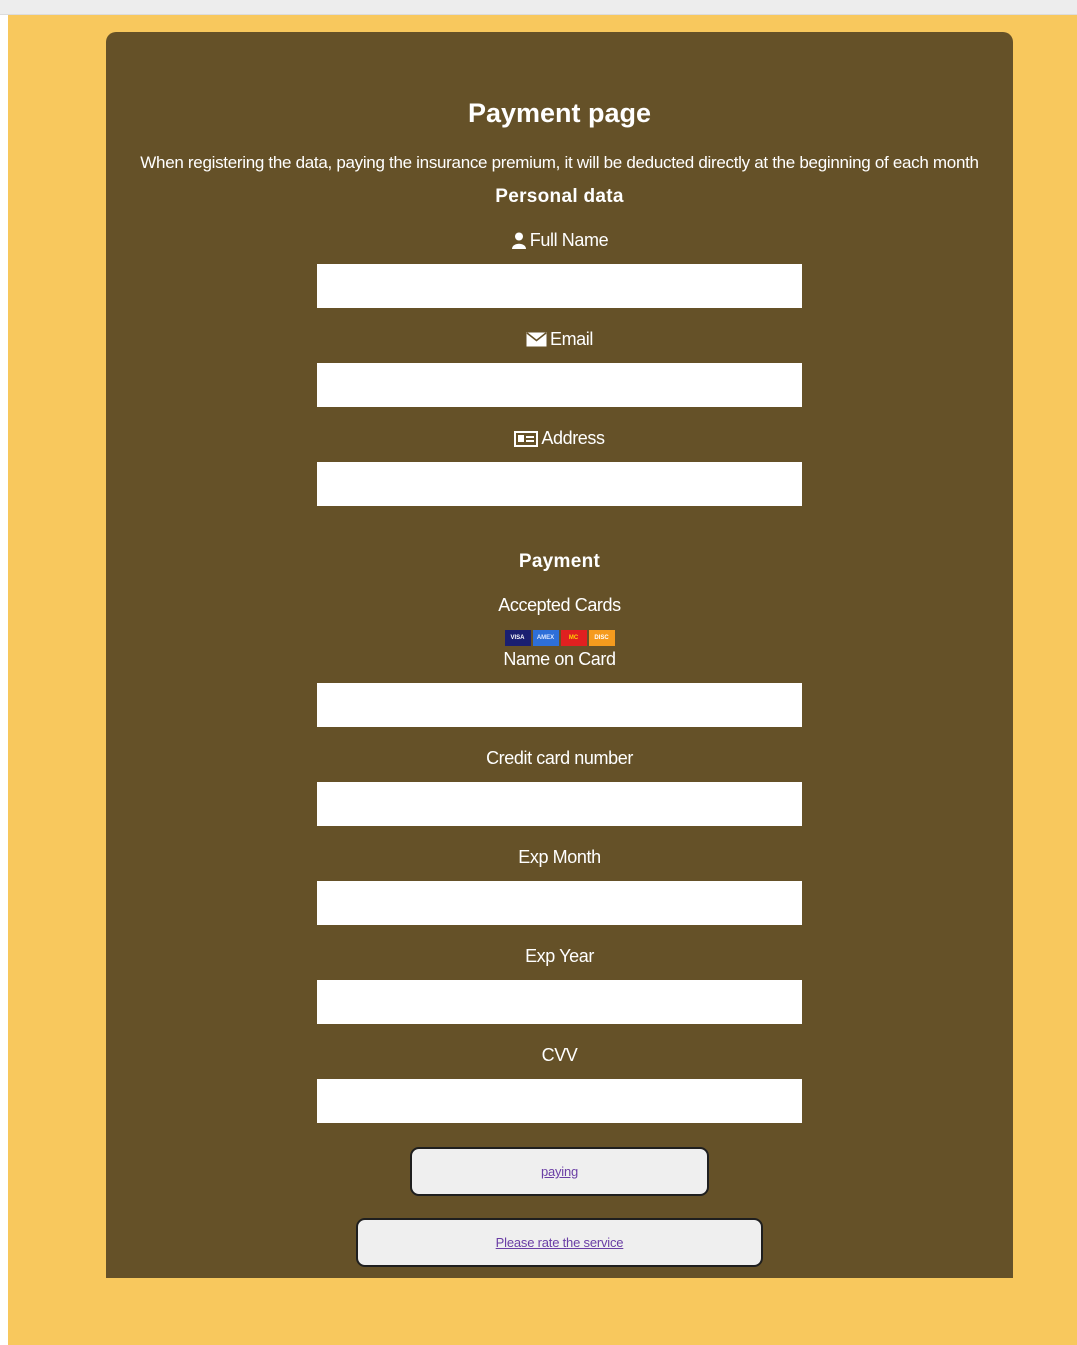 This screenshot has height=1345, width=1077. I want to click on cvv-text: CVV, so click(559, 1055).